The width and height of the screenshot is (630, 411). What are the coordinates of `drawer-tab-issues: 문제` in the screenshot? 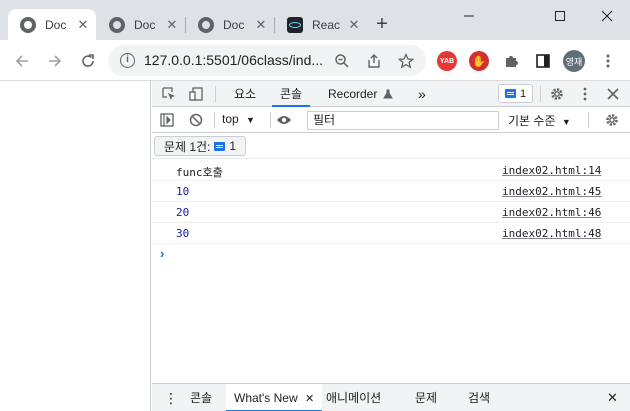 It's located at (426, 397).